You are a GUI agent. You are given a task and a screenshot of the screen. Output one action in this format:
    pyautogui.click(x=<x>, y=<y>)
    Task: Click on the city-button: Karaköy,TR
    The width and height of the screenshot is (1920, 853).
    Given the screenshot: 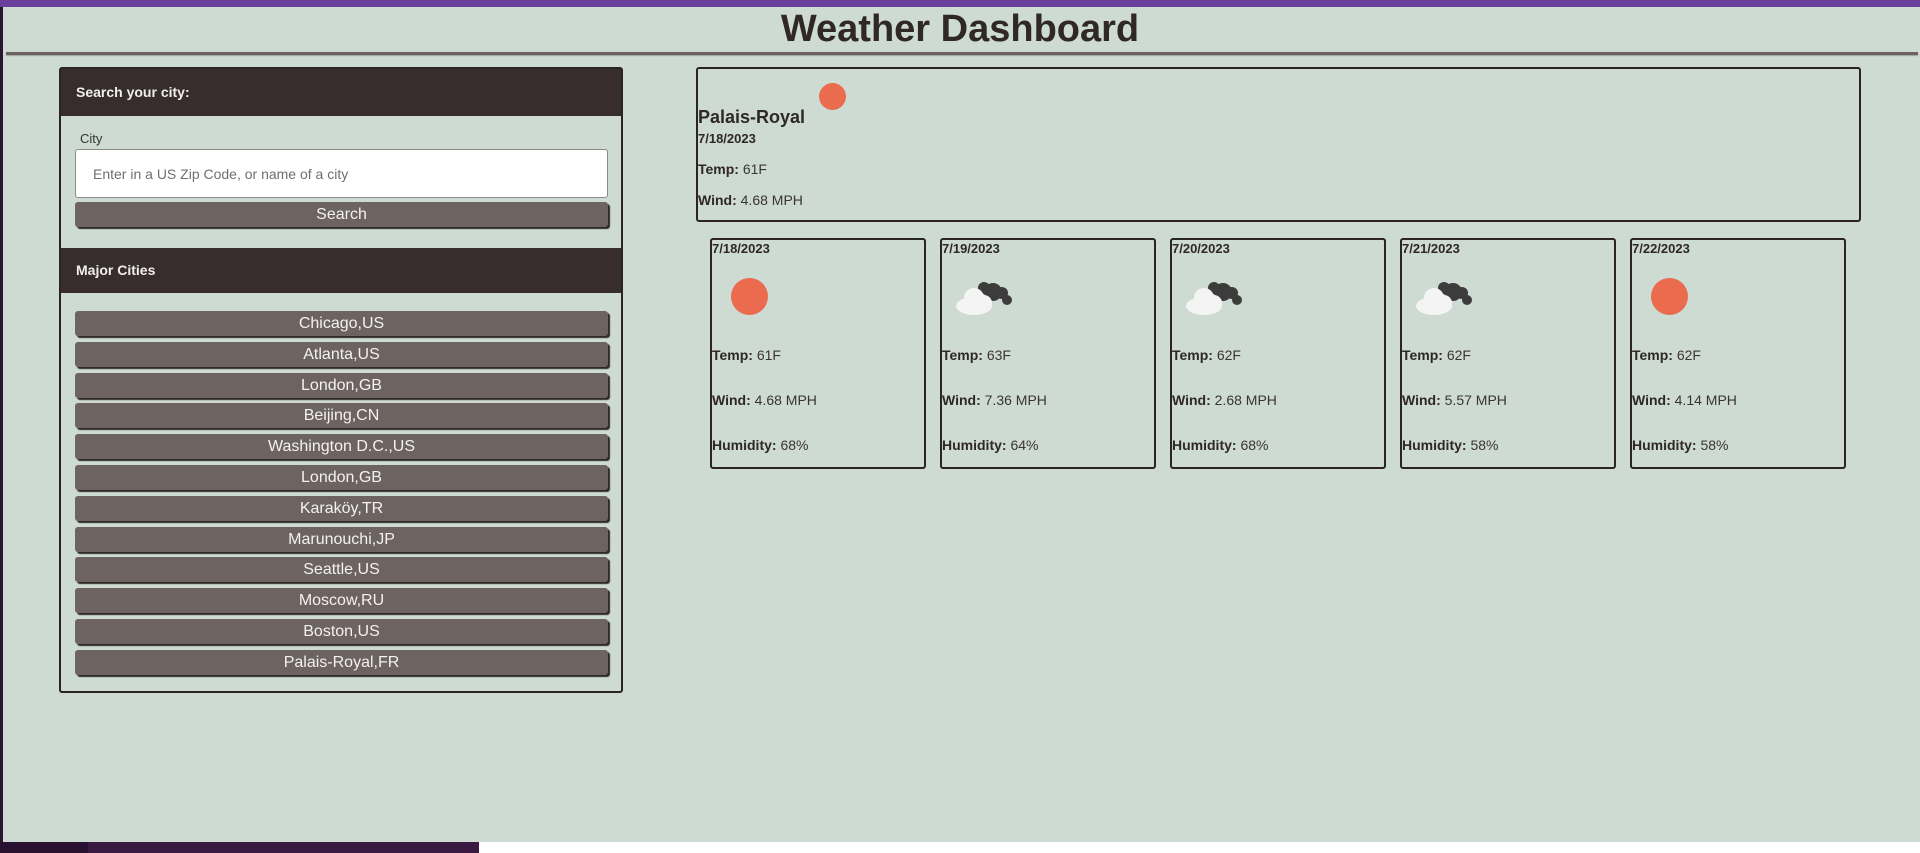 What is the action you would take?
    pyautogui.click(x=341, y=508)
    